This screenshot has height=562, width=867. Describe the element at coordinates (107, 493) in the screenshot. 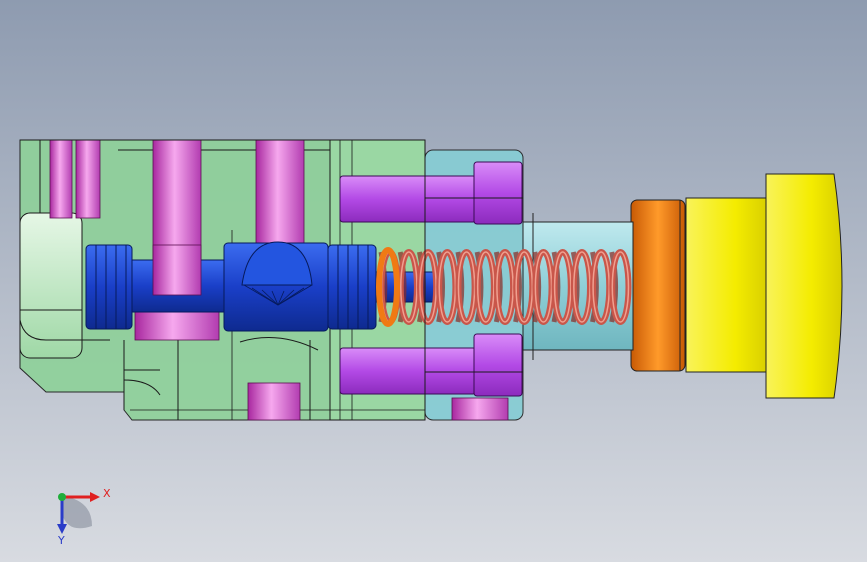

I see `x-axis-label: X` at that location.